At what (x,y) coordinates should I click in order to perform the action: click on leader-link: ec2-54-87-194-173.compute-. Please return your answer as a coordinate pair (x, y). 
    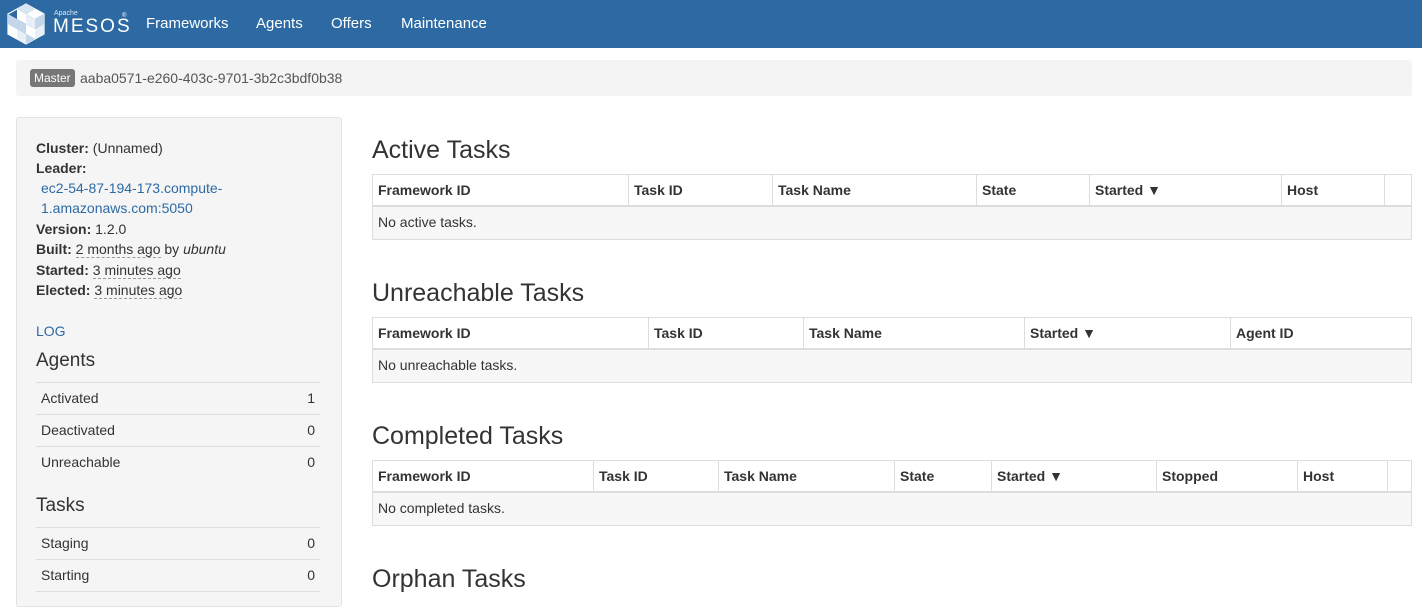
    Looking at the image, I should click on (131, 188).